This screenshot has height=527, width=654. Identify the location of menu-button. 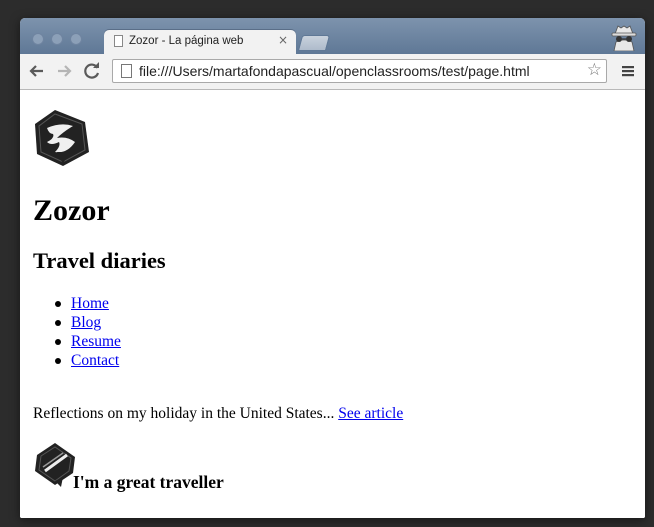
(628, 71).